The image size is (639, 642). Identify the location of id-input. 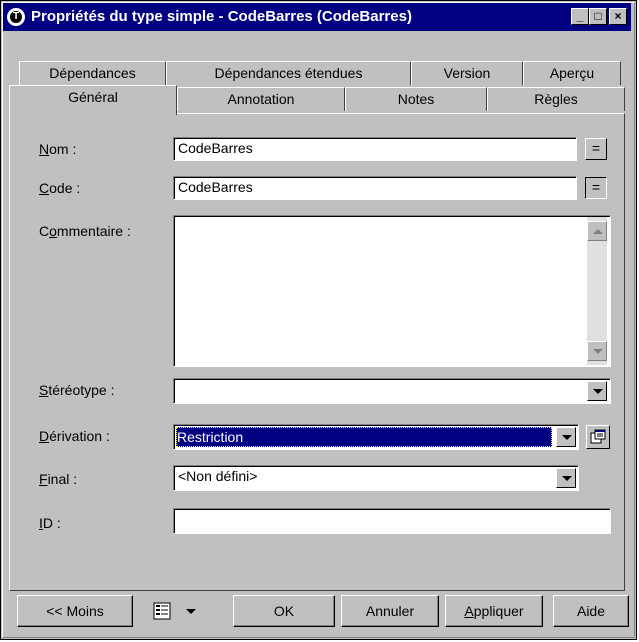
(392, 521).